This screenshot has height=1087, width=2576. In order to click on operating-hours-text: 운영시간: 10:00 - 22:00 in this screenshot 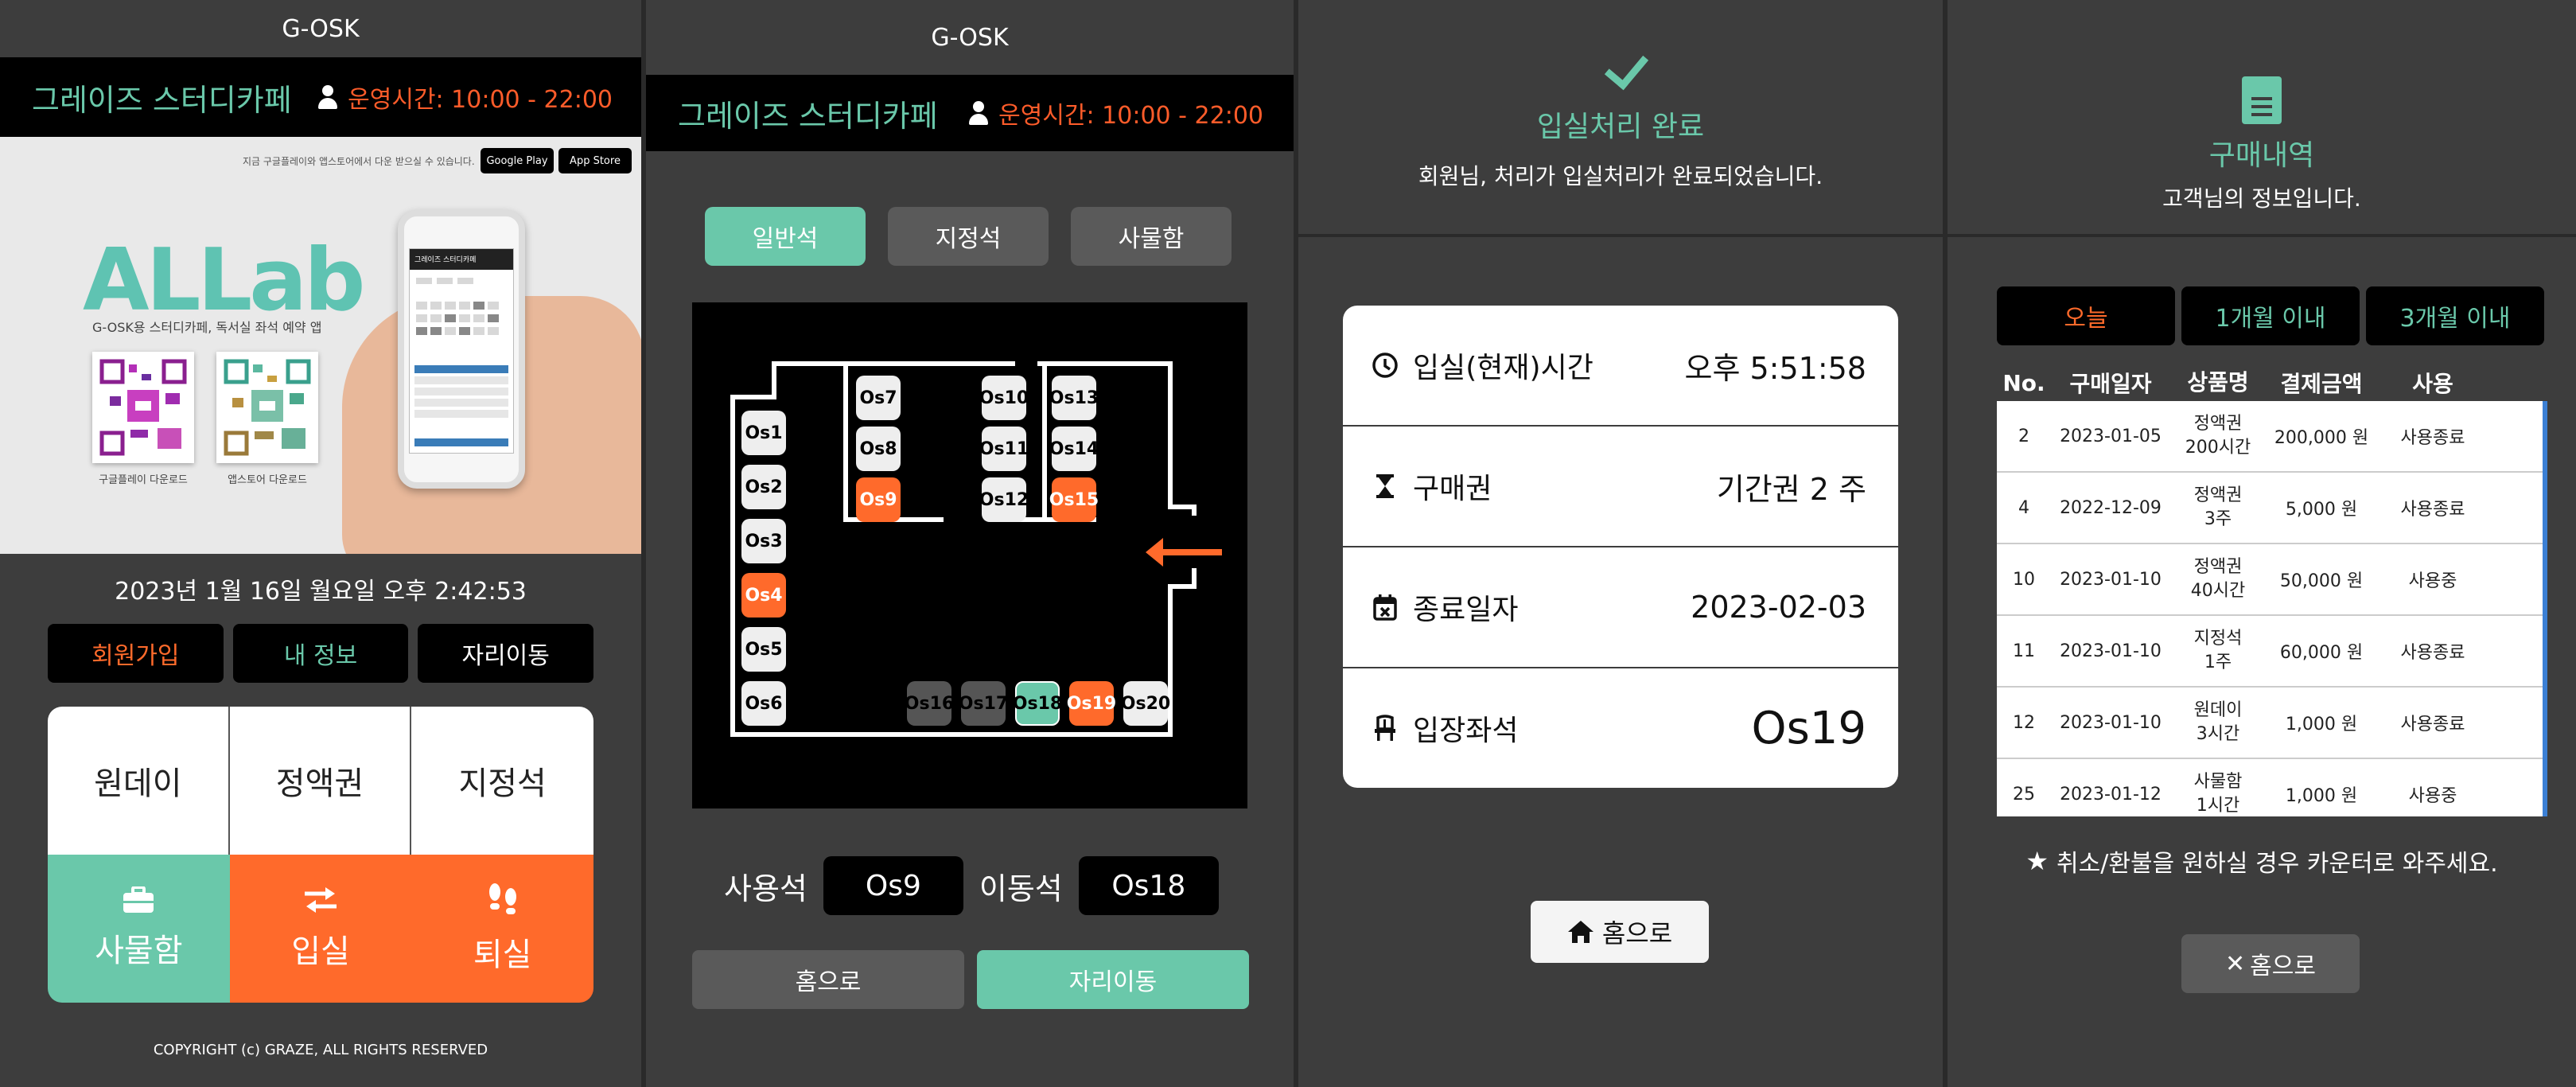, I will do `click(1131, 116)`.